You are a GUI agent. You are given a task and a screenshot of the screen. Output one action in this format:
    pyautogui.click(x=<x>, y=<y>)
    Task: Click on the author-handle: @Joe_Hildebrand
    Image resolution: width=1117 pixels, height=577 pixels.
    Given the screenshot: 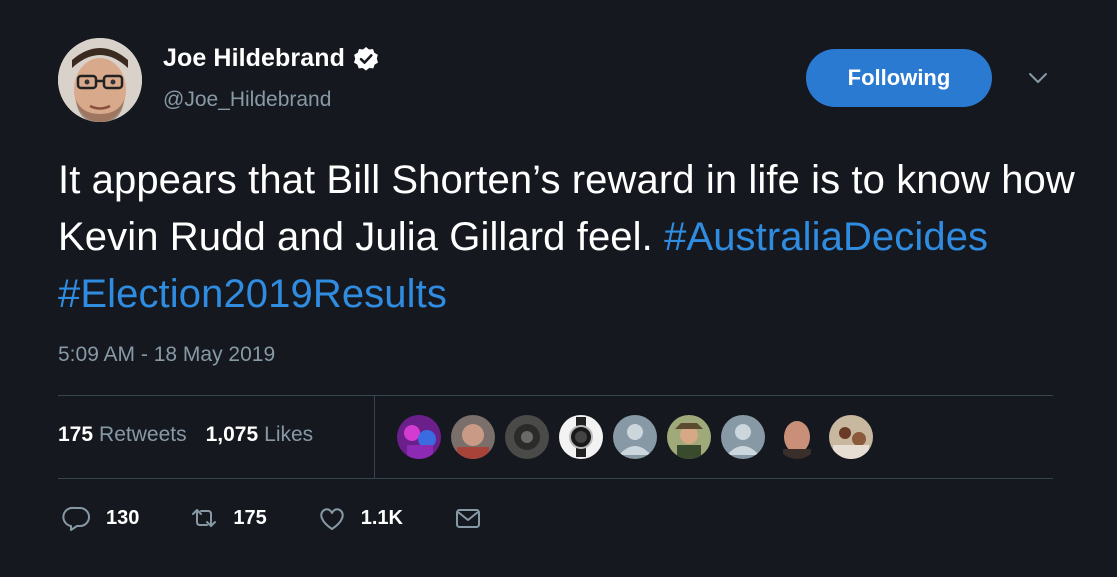 What is the action you would take?
    pyautogui.click(x=247, y=100)
    